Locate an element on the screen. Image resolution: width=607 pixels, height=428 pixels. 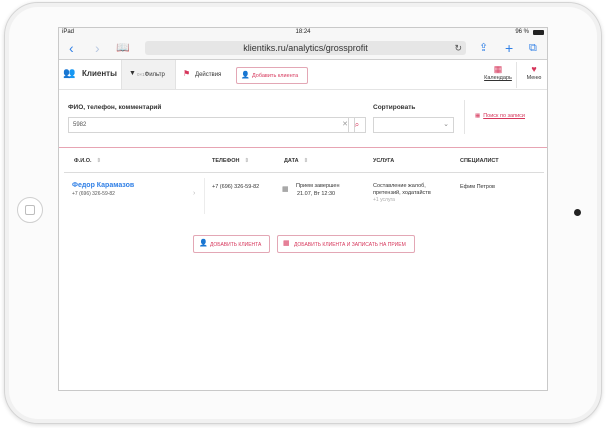
add-client-bottom-label: ДОБАВИТЬ КЛИЕНТА is located at coordinates (236, 245).